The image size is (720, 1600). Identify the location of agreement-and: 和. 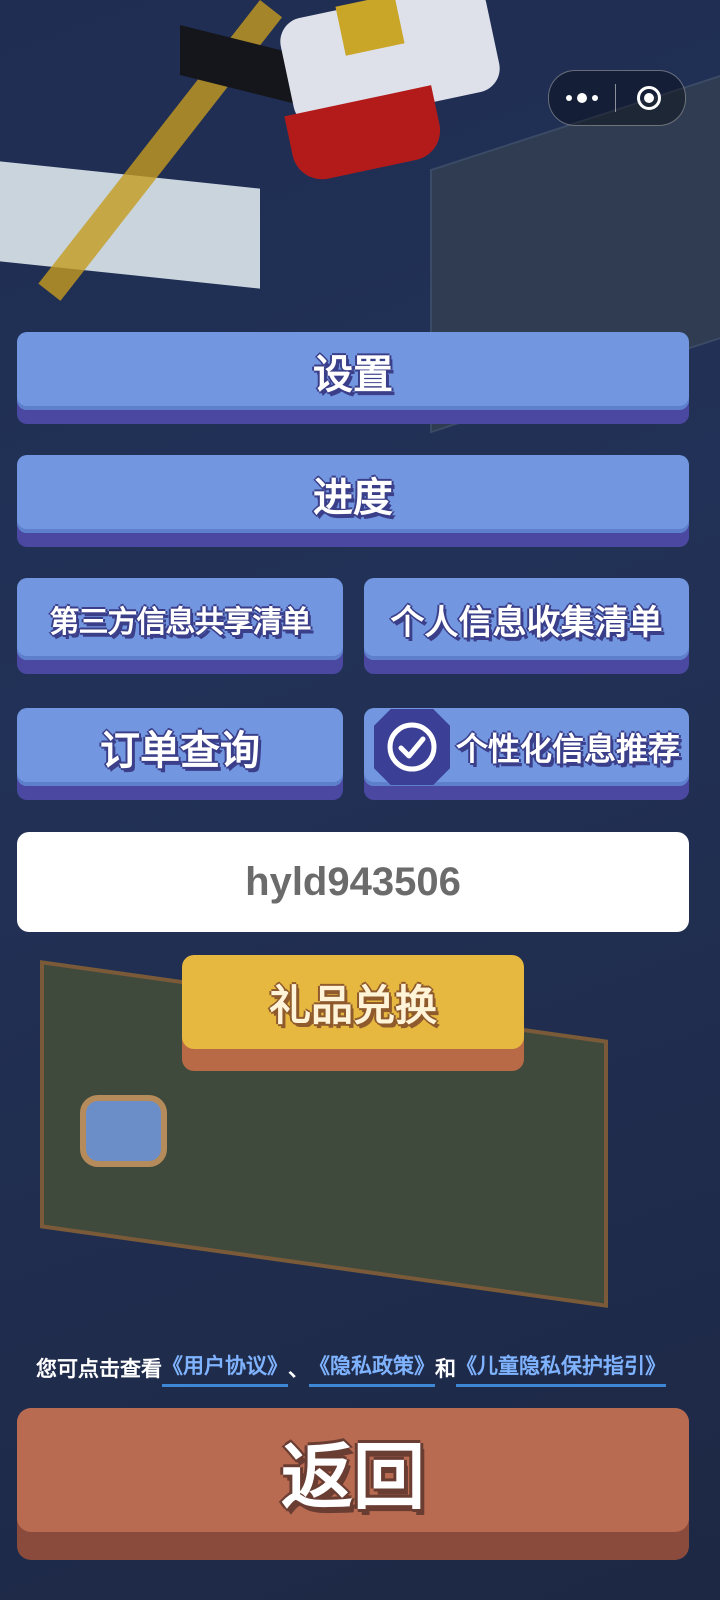
(445, 1369).